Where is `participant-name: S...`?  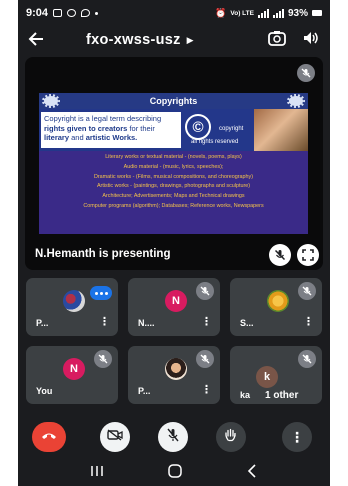 participant-name: S... is located at coordinates (247, 323).